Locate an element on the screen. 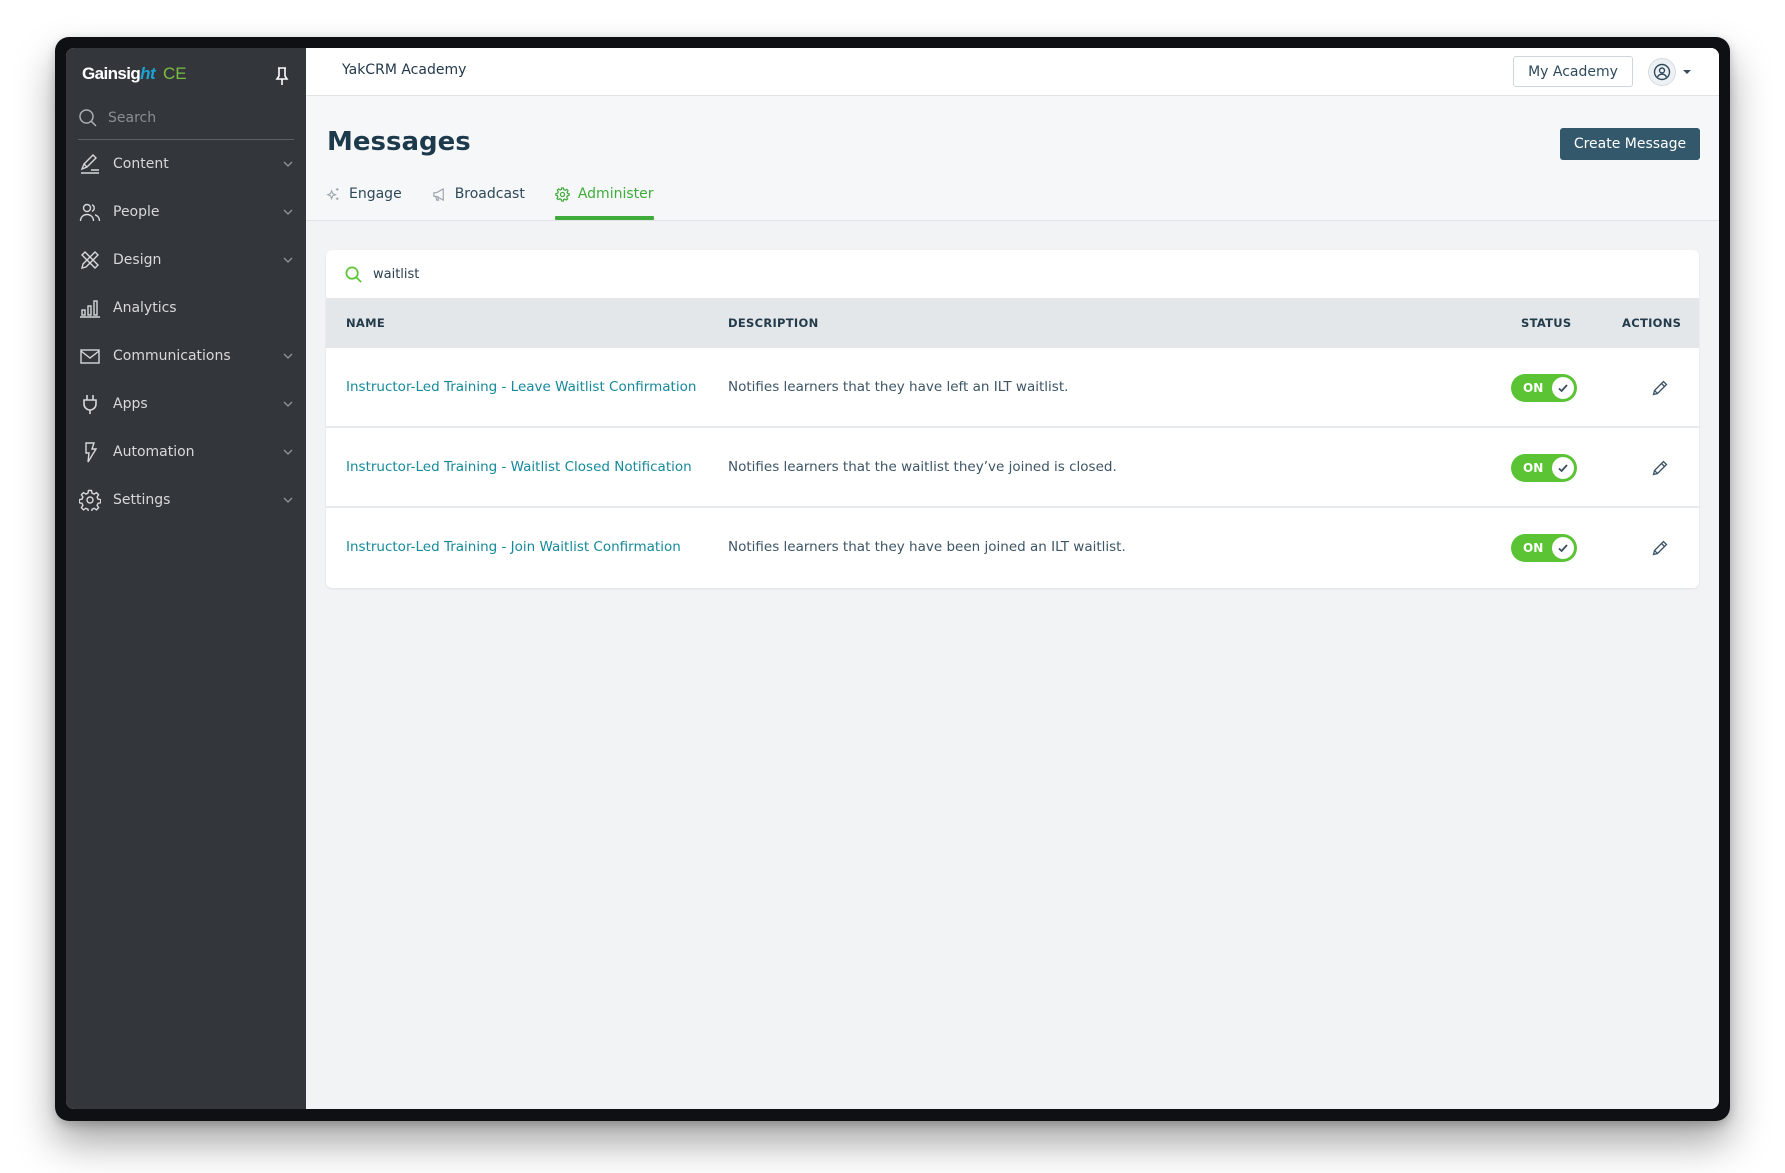 Image resolution: width=1785 pixels, height=1173 pixels. tab-label: Broadcast is located at coordinates (489, 194).